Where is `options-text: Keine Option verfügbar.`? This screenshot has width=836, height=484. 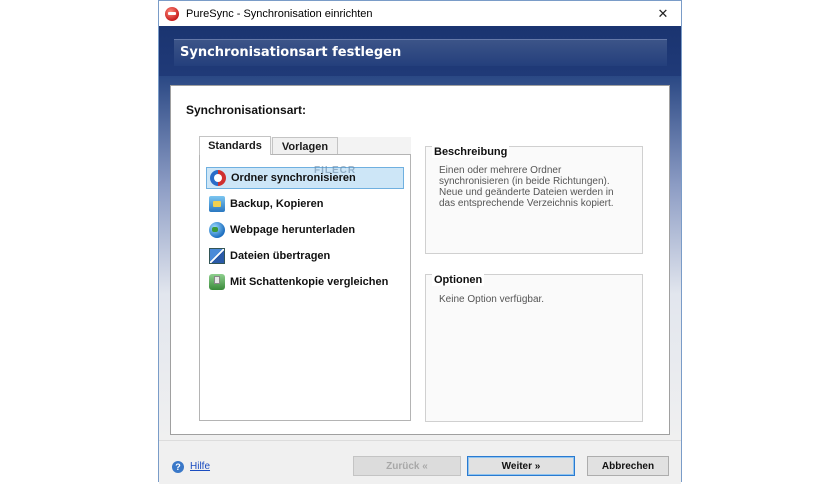
options-text: Keine Option verfügbar. is located at coordinates (492, 299).